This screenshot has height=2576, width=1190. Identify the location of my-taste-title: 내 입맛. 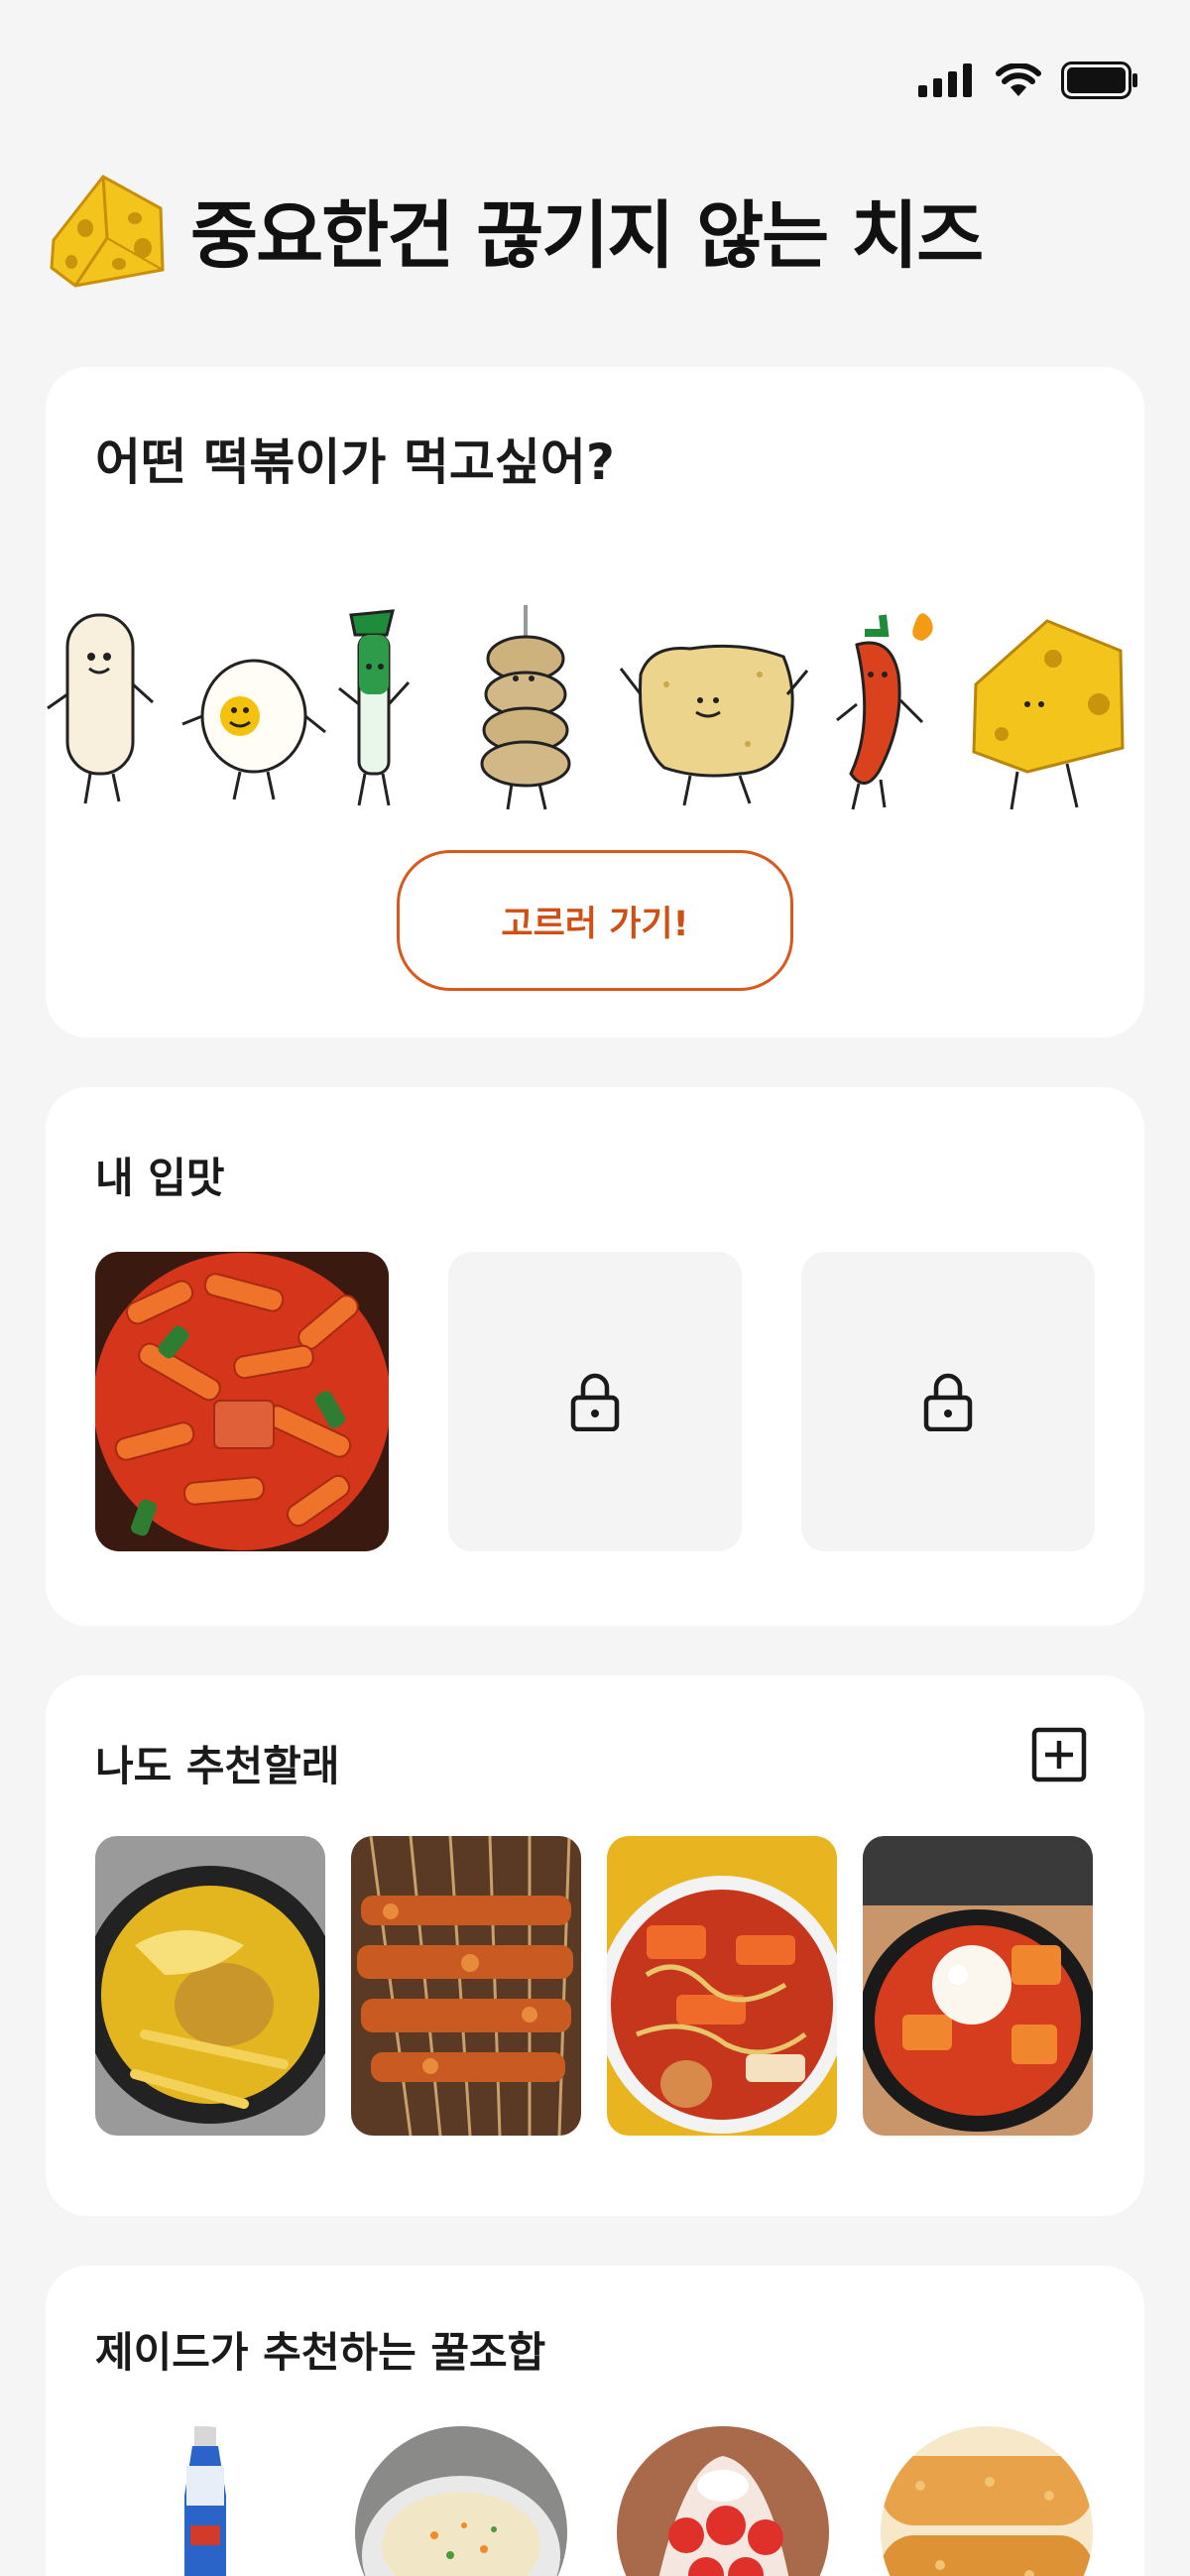
(160, 1178).